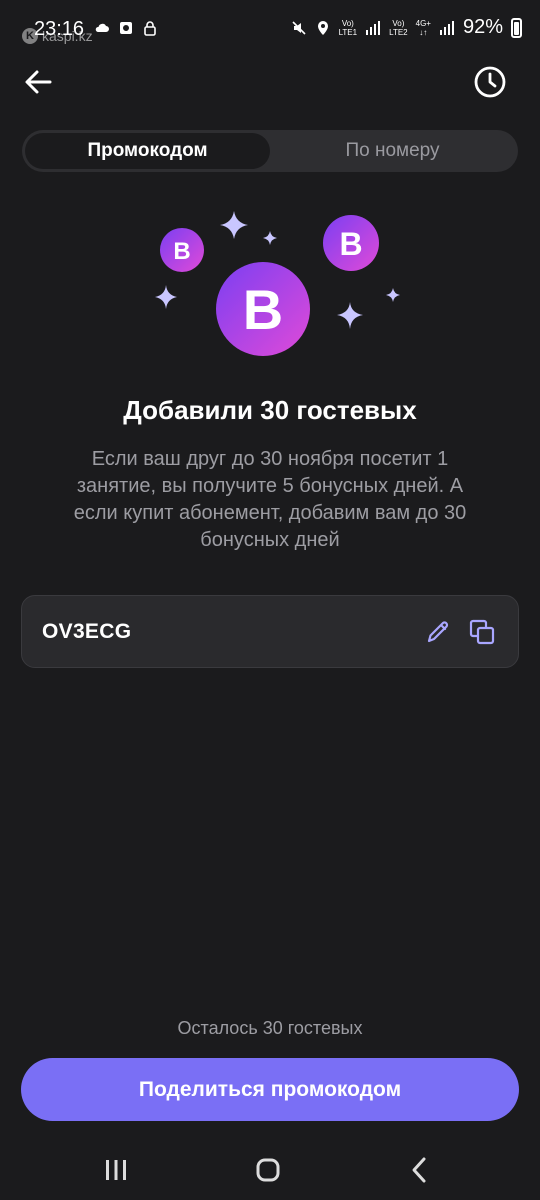 The image size is (540, 1200). What do you see at coordinates (150, 28) in the screenshot?
I see `lock-icon` at bounding box center [150, 28].